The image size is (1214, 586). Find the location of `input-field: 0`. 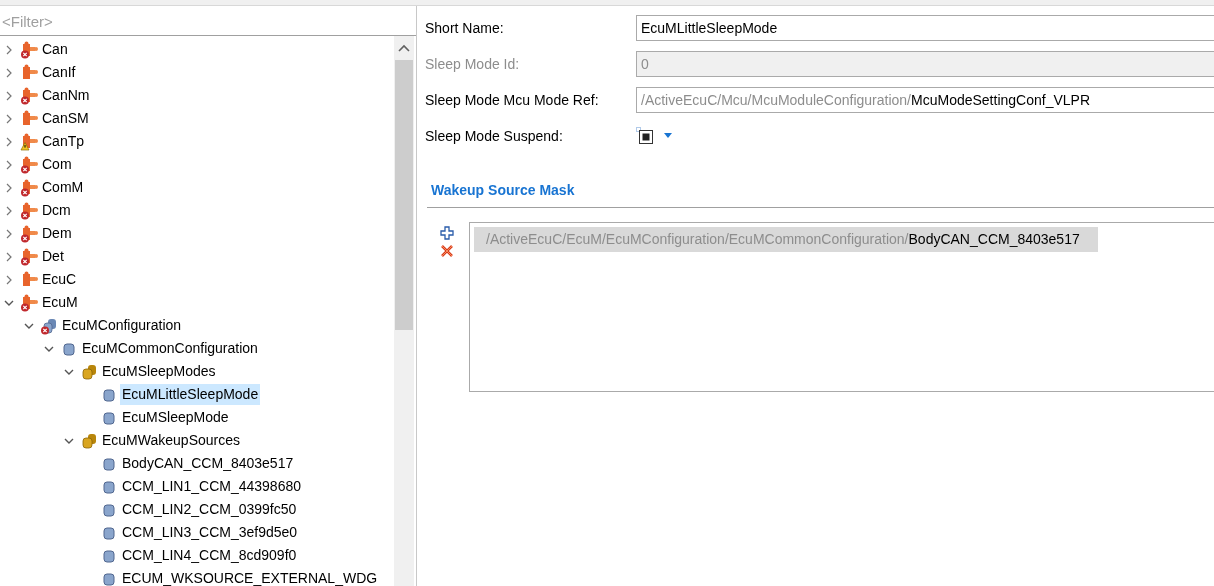

input-field: 0 is located at coordinates (925, 64).